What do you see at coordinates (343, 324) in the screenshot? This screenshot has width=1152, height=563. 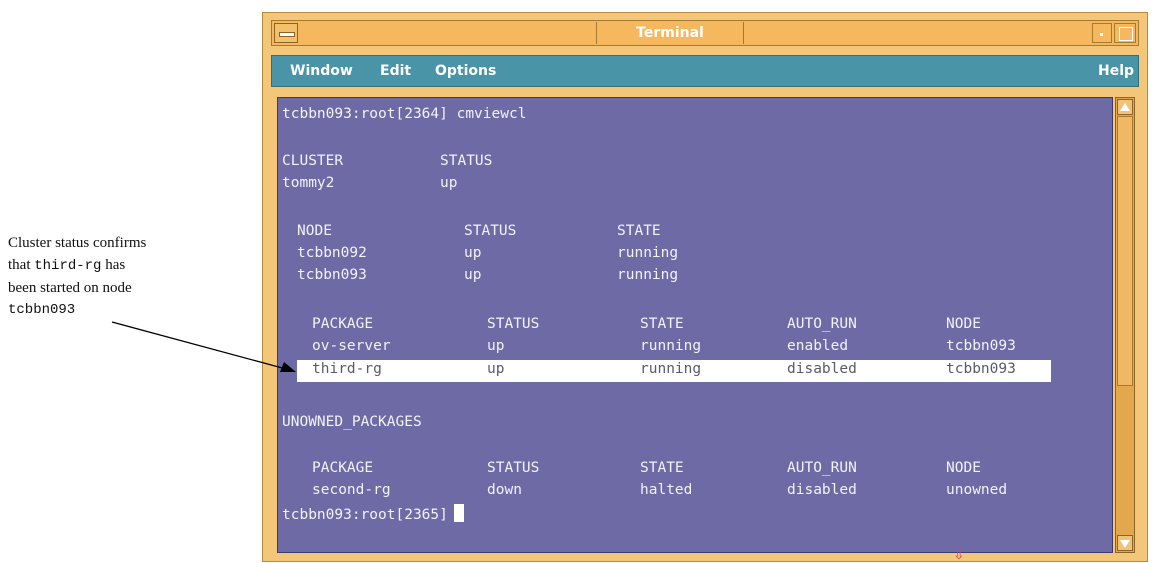 I see `package-header: PACKAGE` at bounding box center [343, 324].